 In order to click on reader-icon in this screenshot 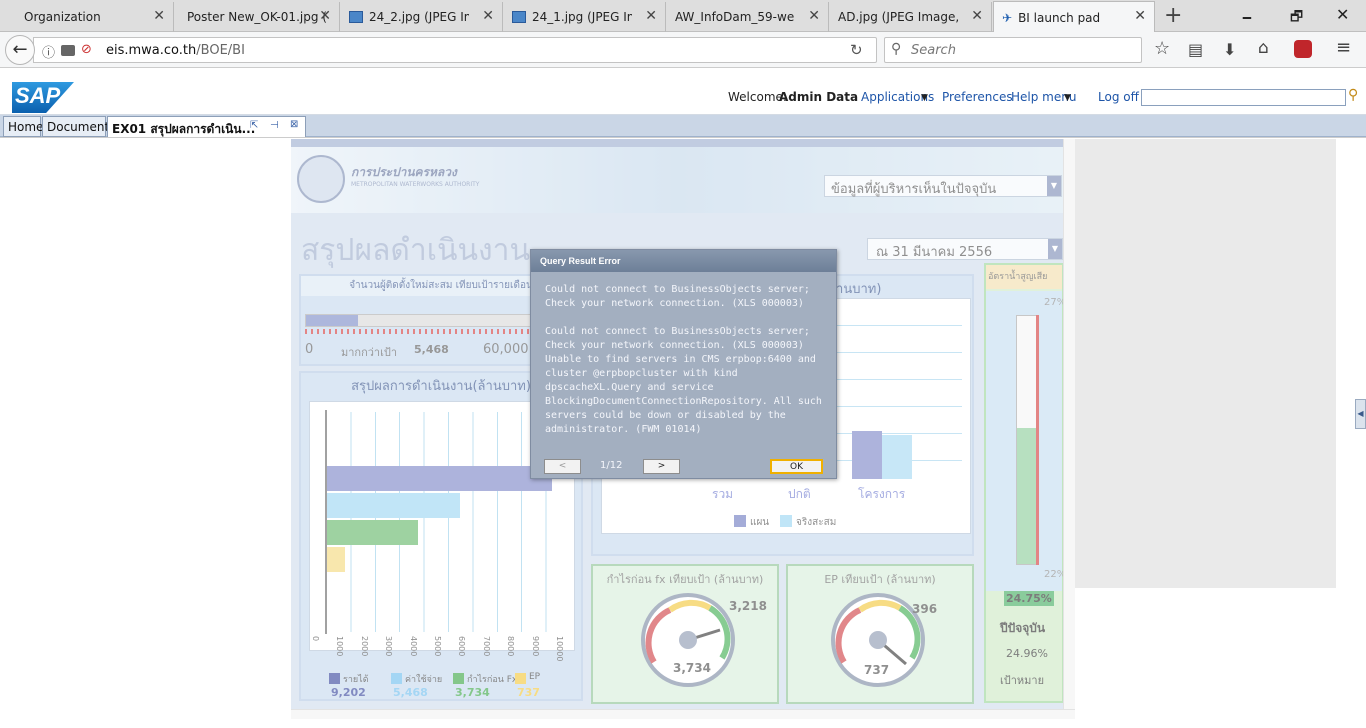, I will do `click(68, 50)`.